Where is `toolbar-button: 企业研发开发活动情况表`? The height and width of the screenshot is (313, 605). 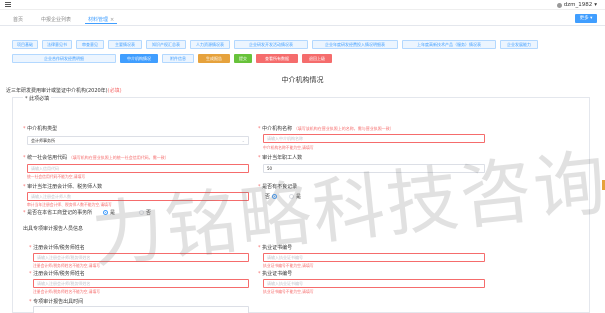 toolbar-button: 企业研发开发活动情况表 is located at coordinates (271, 44).